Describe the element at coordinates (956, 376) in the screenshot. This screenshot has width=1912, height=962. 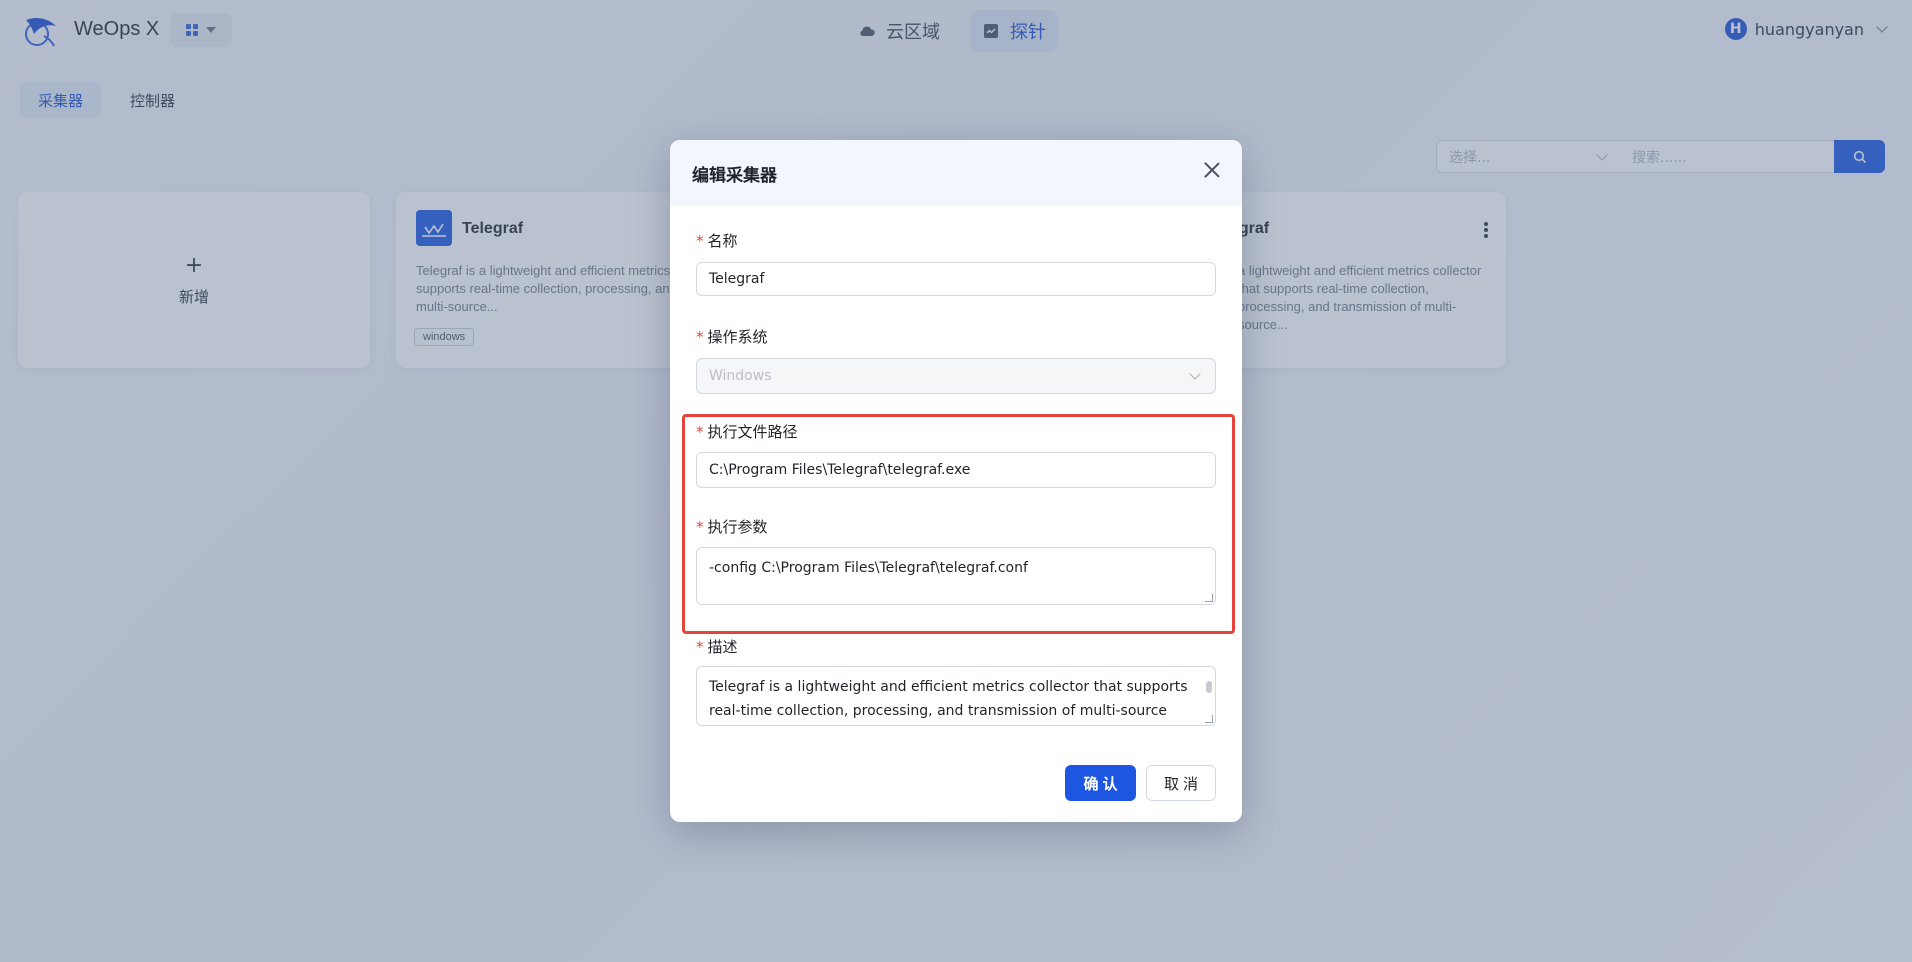
I see `os-select: Windows` at that location.